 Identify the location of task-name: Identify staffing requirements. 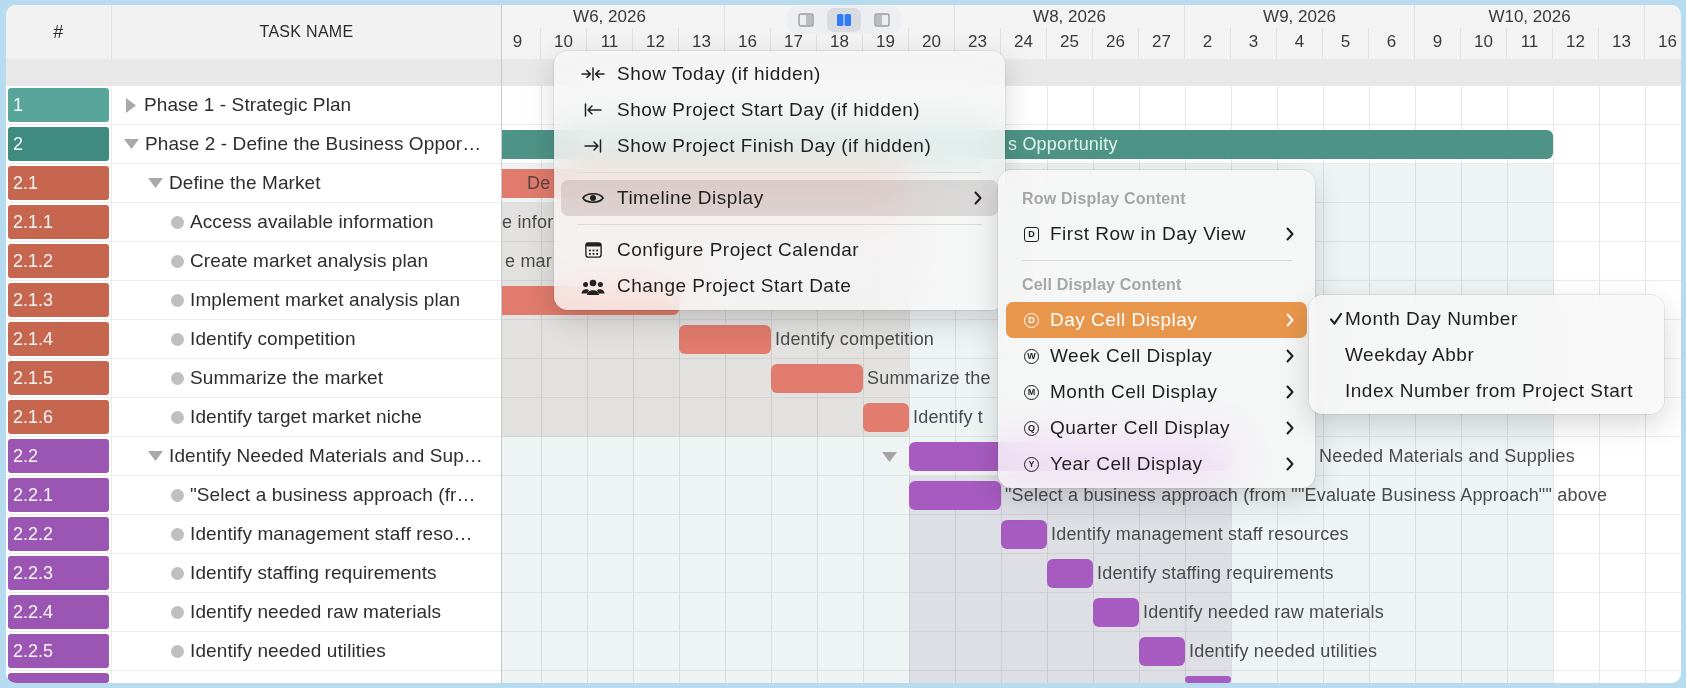
(313, 573).